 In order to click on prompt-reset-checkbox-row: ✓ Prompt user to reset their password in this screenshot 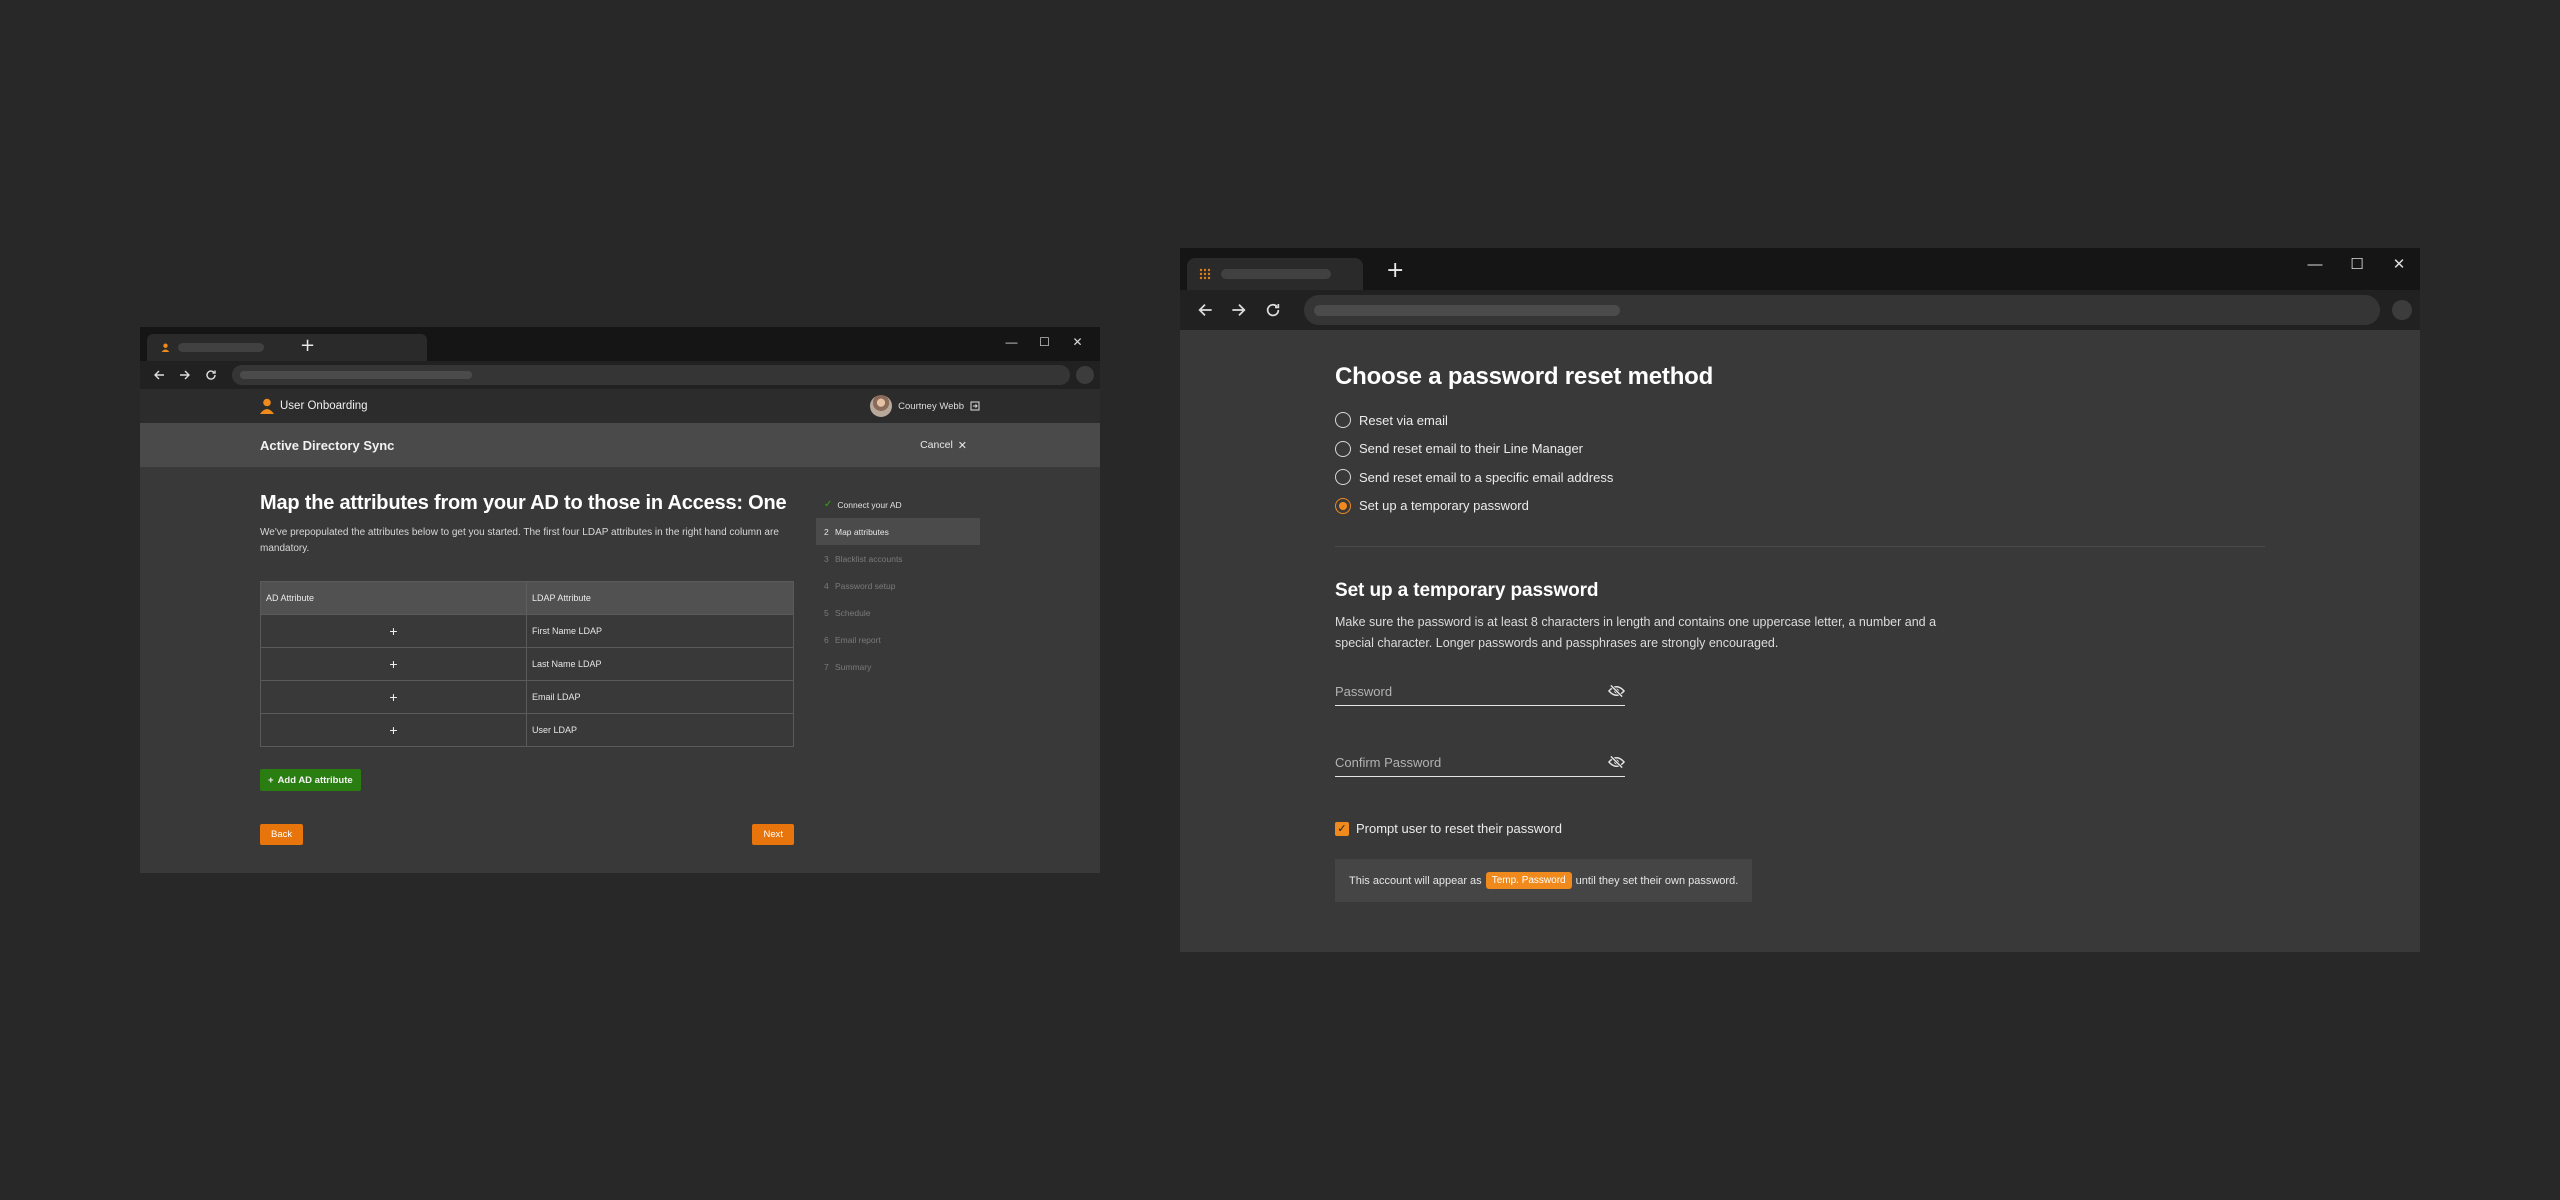, I will do `click(1800, 828)`.